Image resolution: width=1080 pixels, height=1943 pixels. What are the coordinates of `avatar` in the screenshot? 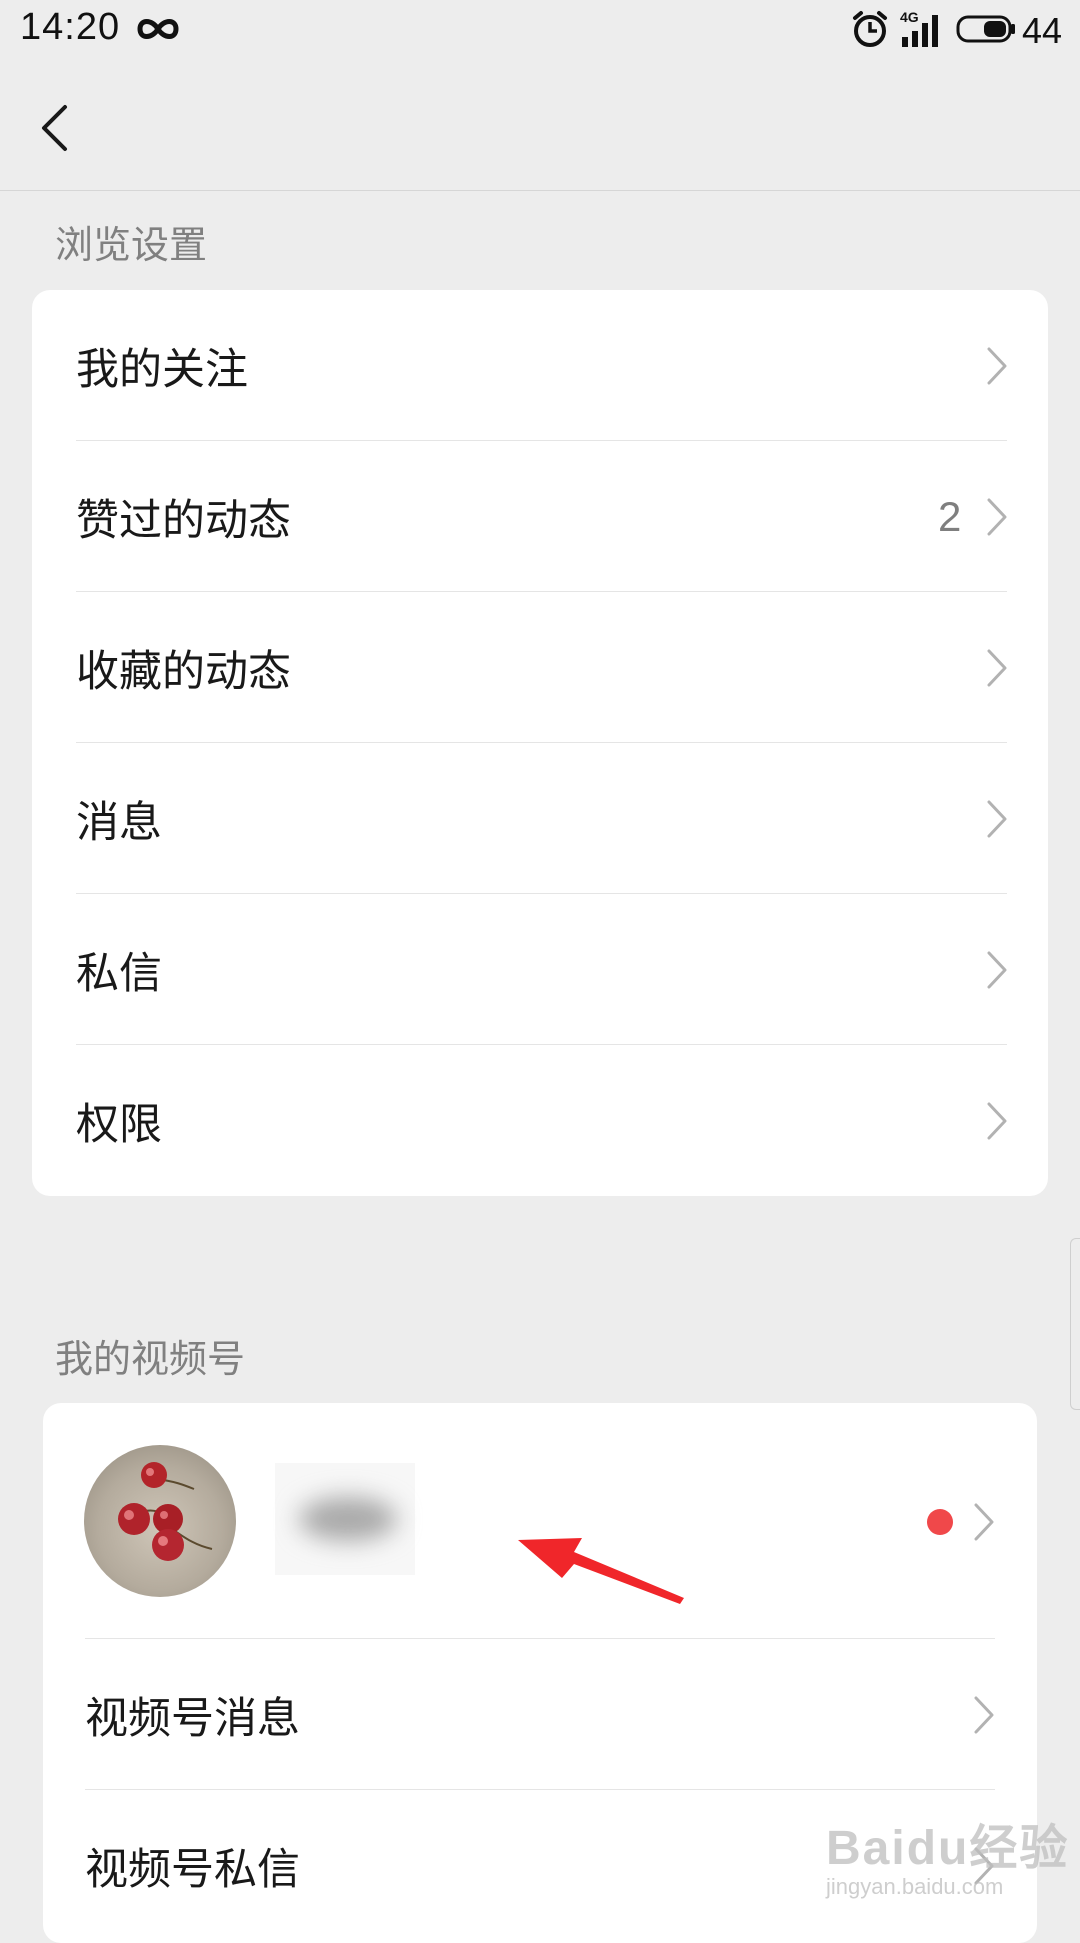 It's located at (160, 1521).